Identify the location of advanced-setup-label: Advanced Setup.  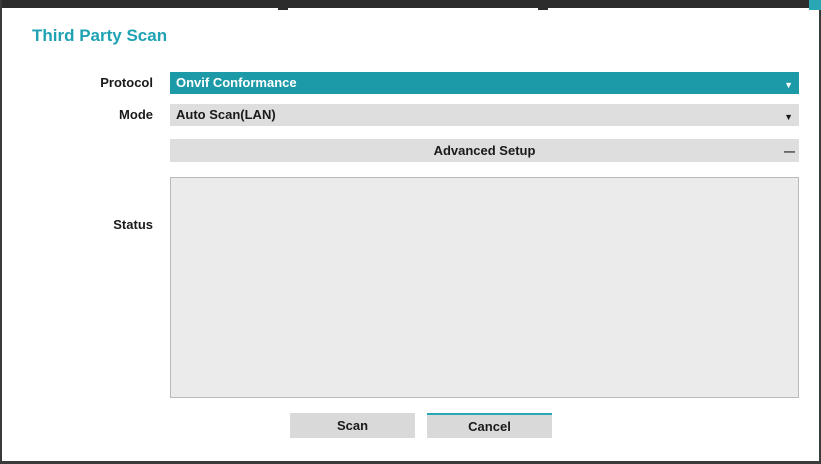
(484, 150).